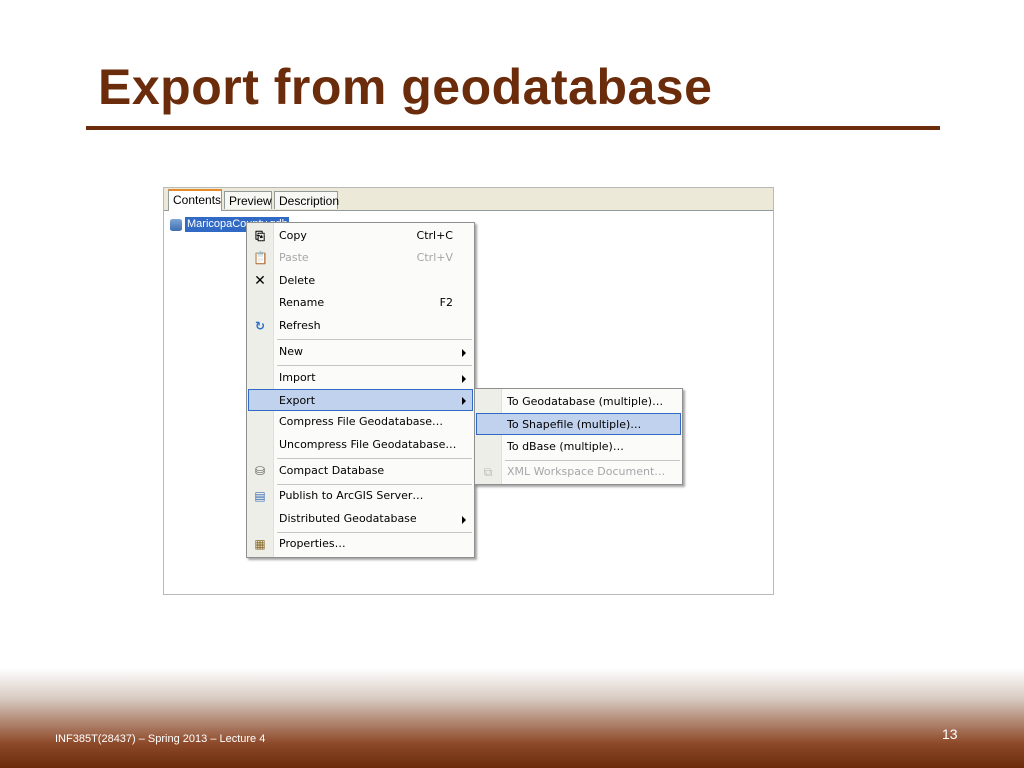  Describe the element at coordinates (360, 400) in the screenshot. I see `menu-item-export: Export` at that location.